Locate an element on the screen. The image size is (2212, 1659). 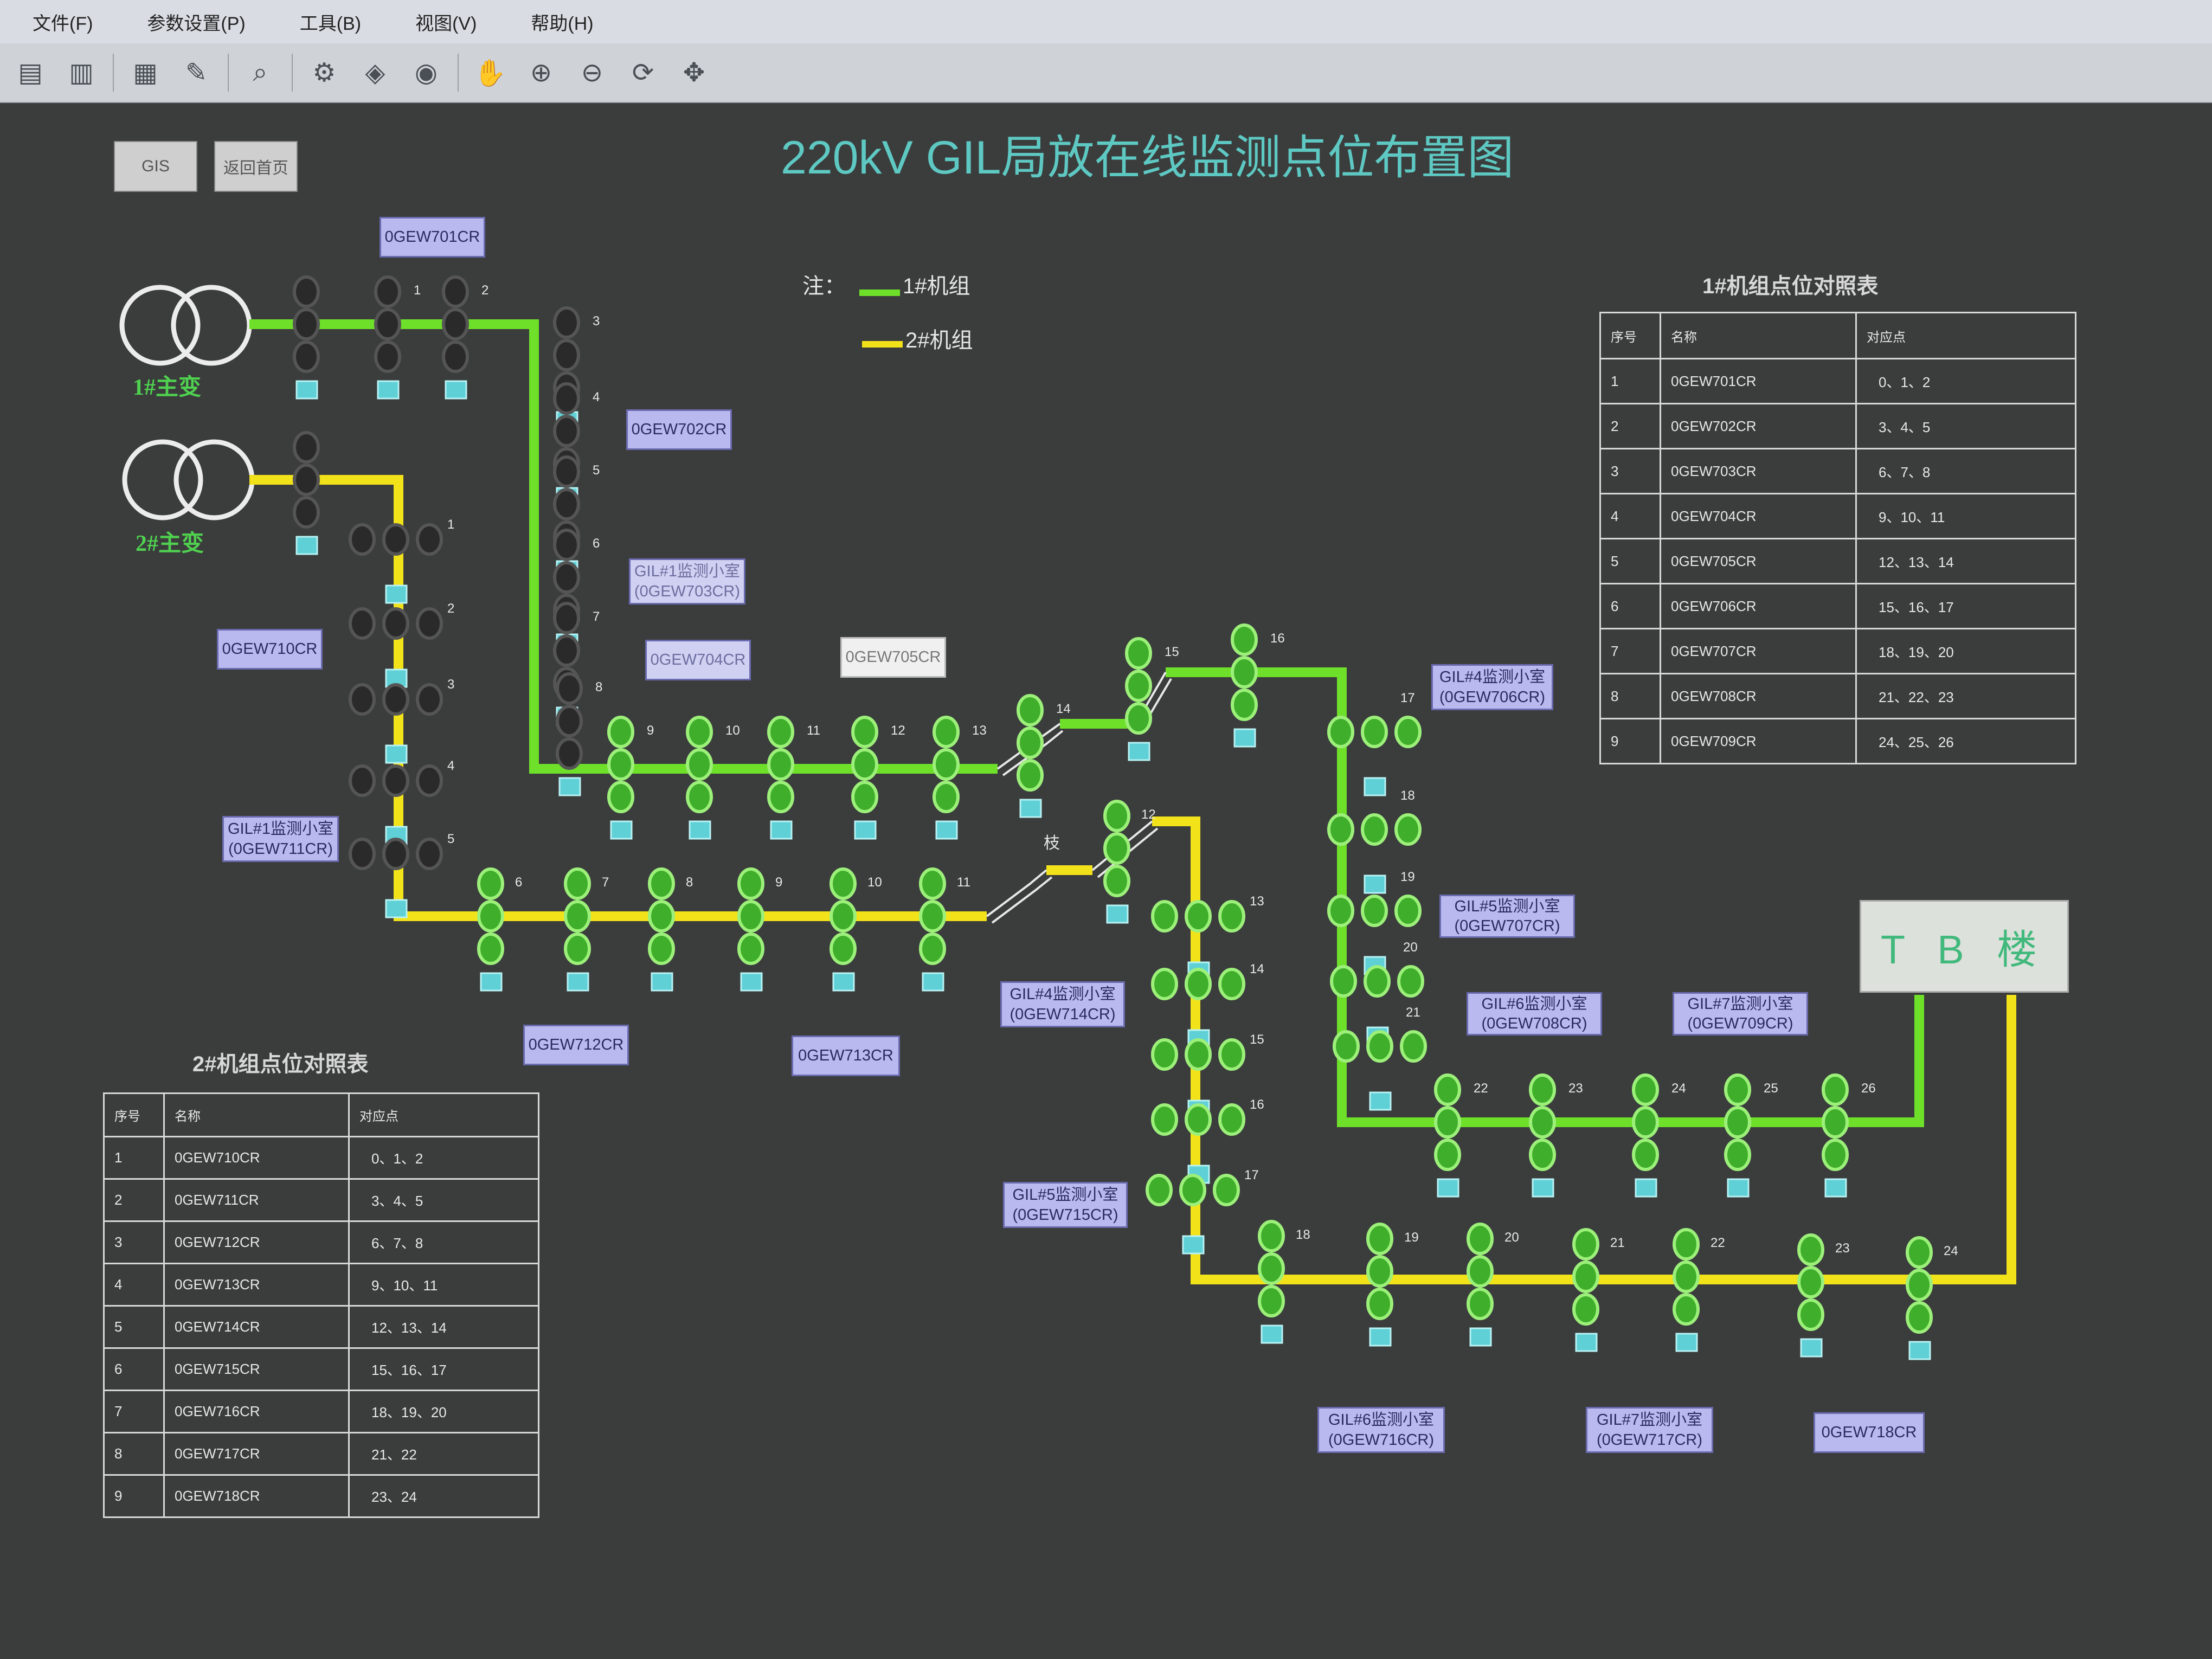
row-index: 7 is located at coordinates (1630, 651).